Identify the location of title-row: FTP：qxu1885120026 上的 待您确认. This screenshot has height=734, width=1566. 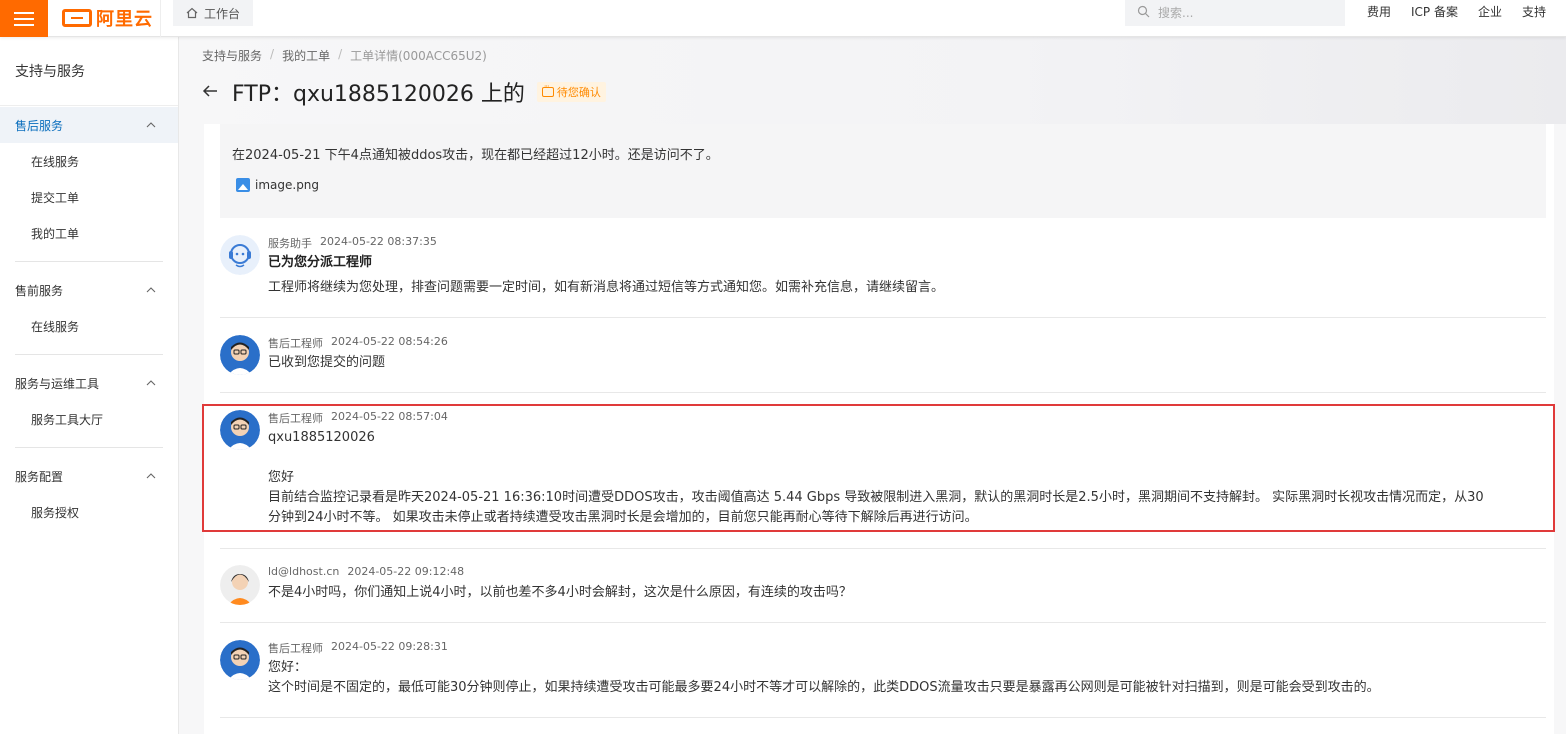
(404, 92).